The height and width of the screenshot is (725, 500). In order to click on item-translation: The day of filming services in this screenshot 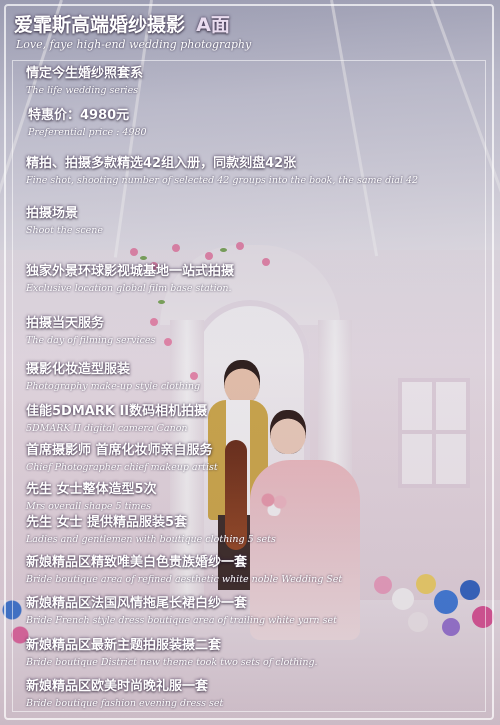, I will do `click(91, 340)`.